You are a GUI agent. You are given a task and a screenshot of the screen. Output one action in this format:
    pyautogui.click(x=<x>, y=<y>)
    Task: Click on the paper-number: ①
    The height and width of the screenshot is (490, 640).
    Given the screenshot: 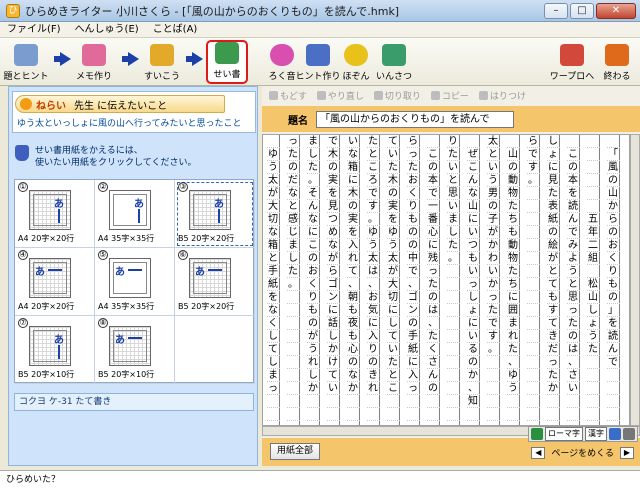 What is the action you would take?
    pyautogui.click(x=23, y=187)
    